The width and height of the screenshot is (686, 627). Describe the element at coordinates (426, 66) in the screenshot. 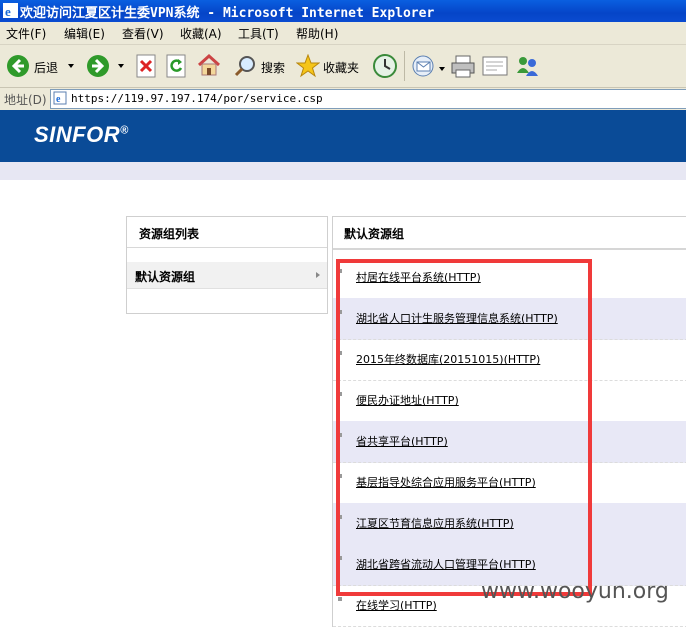

I see `mail-icon` at that location.